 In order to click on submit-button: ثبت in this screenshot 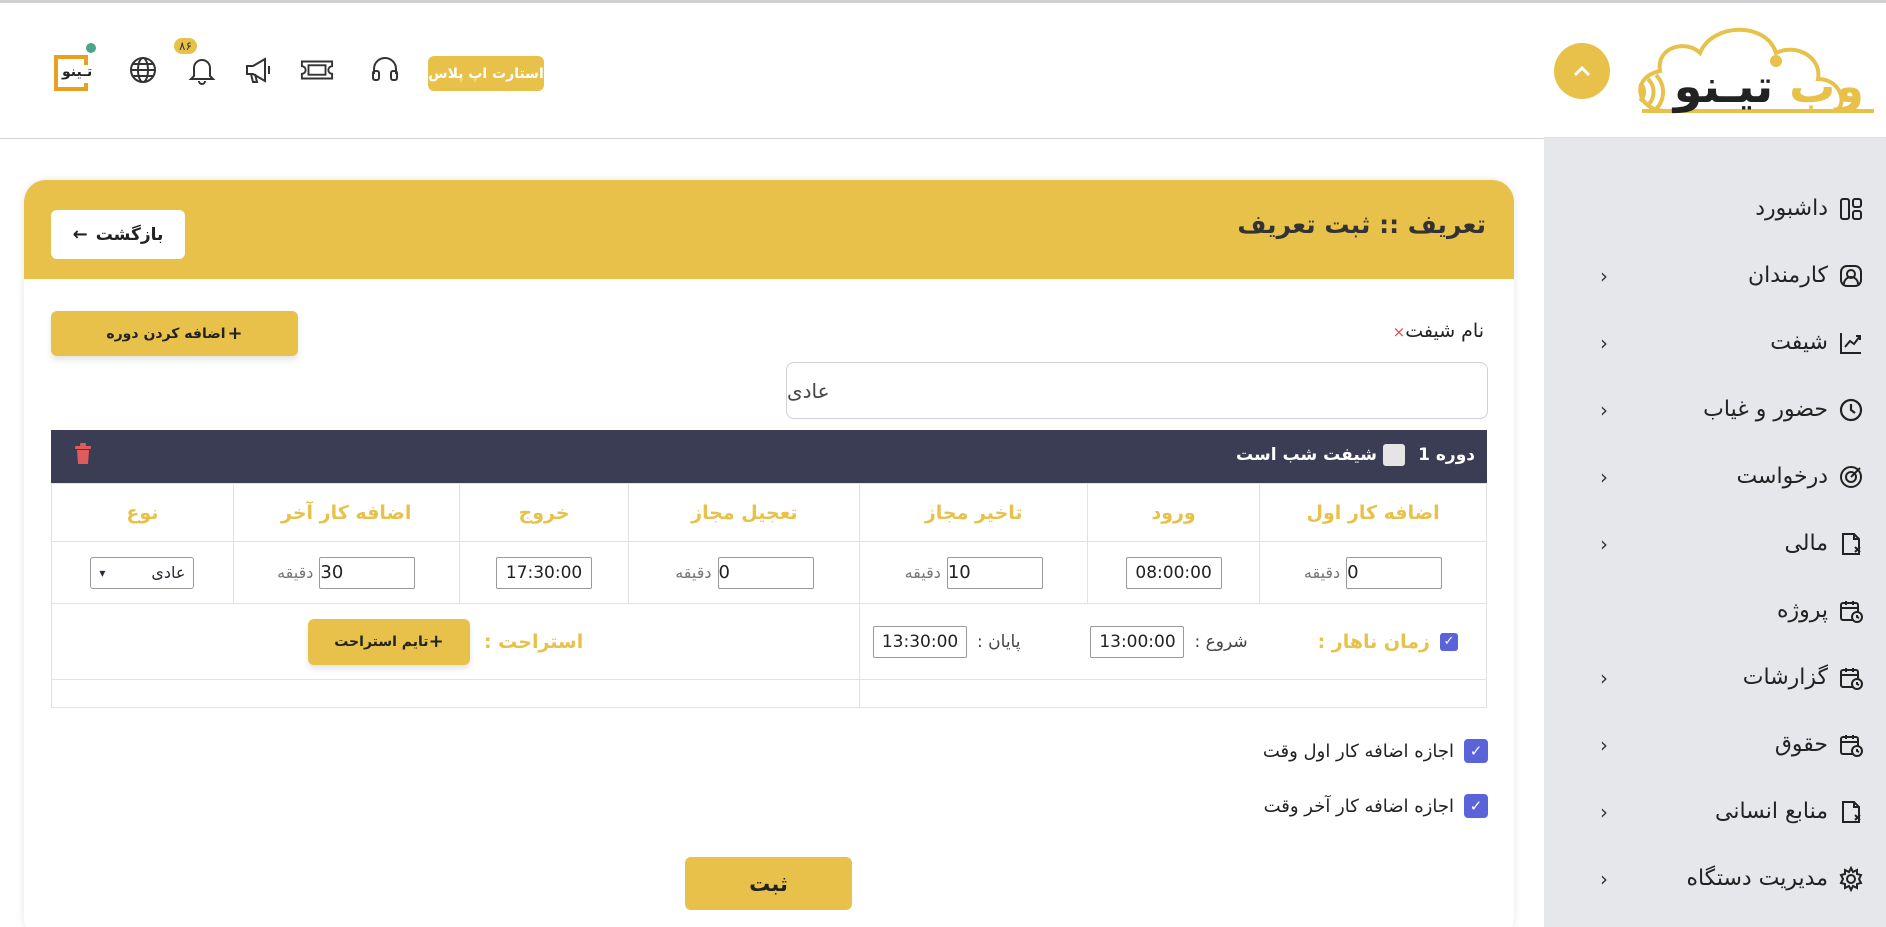, I will do `click(768, 883)`.